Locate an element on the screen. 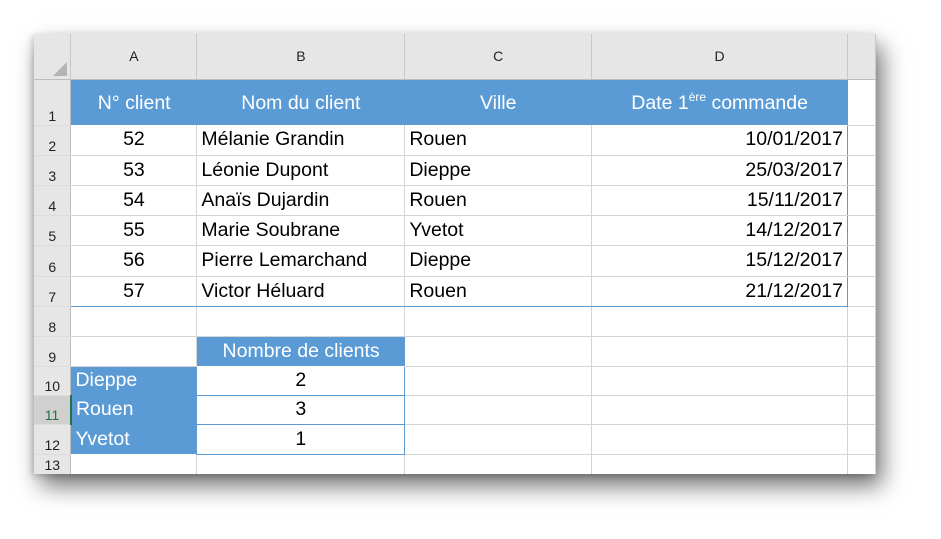  cell-client-number: 52 is located at coordinates (134, 140).